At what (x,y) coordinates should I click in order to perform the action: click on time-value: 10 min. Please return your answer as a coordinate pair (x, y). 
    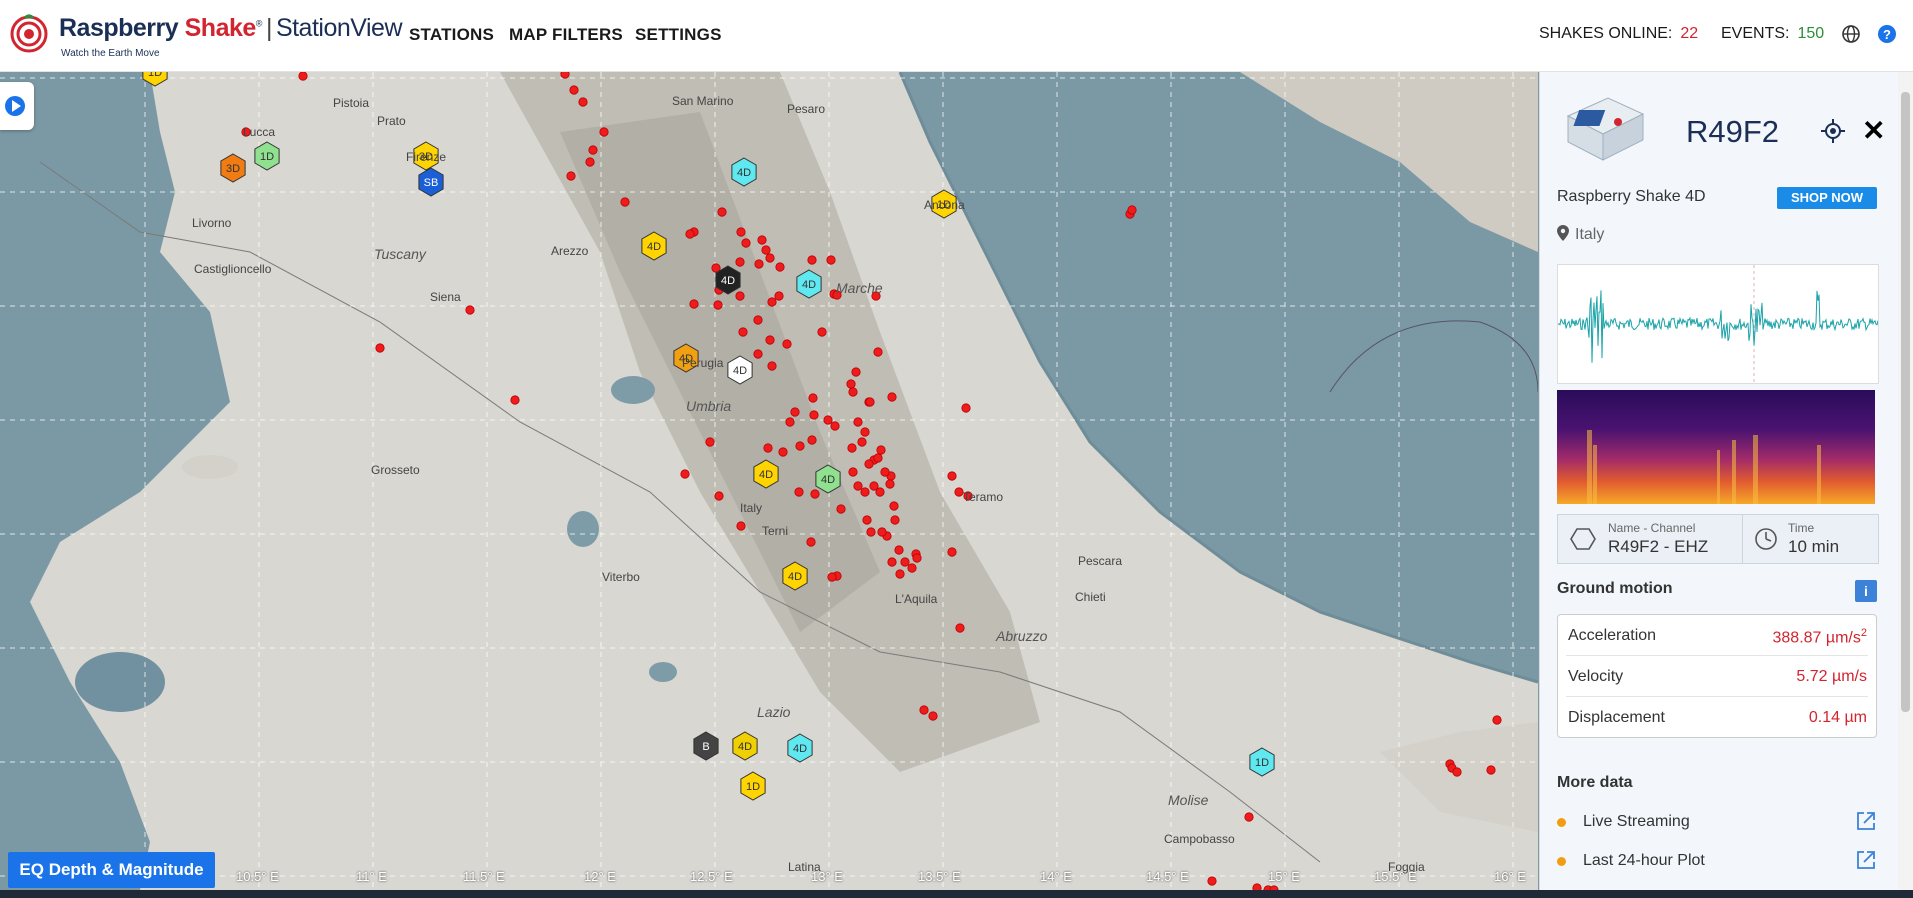
    Looking at the image, I should click on (1813, 547).